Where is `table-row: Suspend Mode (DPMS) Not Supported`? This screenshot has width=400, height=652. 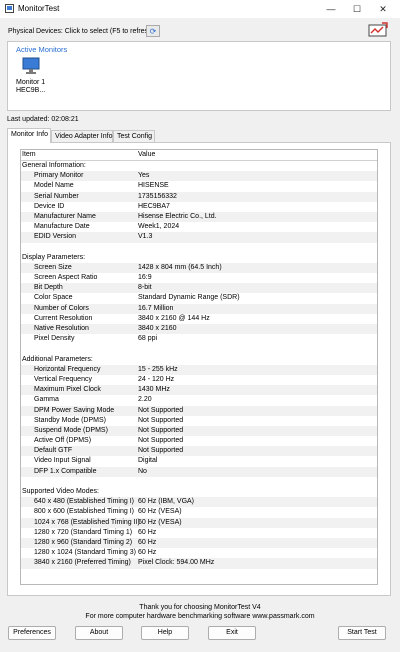
table-row: Suspend Mode (DPMS) Not Supported is located at coordinates (199, 431).